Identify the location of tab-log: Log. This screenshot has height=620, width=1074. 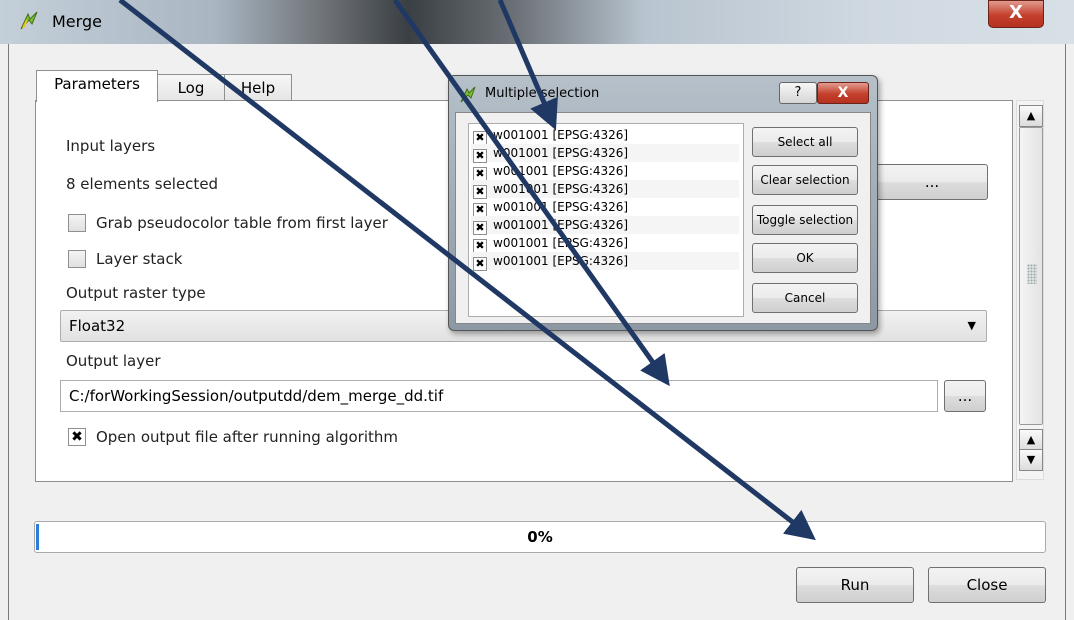
(191, 87).